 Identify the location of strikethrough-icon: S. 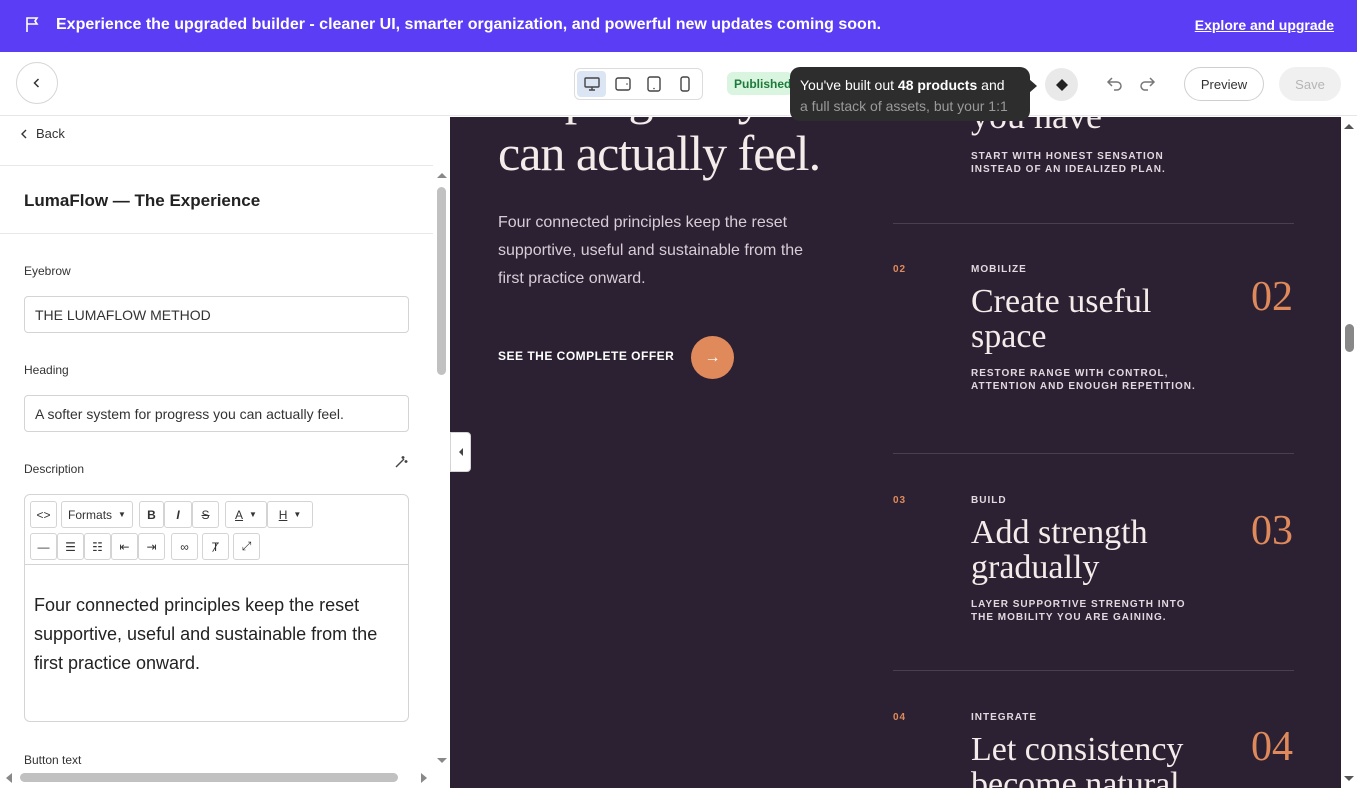
(205, 514).